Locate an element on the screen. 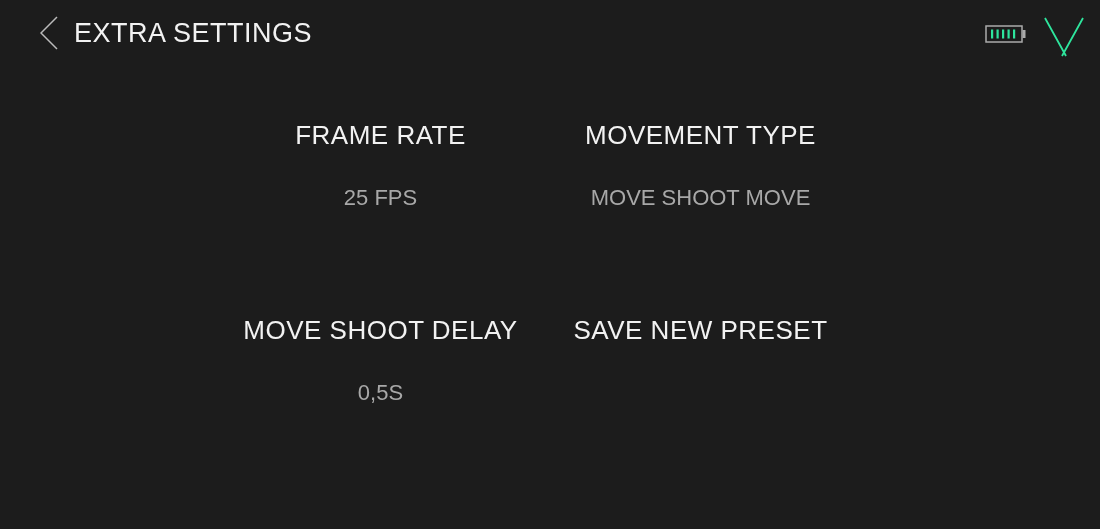 This screenshot has height=529, width=1100. setting-button: SAVE NEW PRESET is located at coordinates (700, 330).